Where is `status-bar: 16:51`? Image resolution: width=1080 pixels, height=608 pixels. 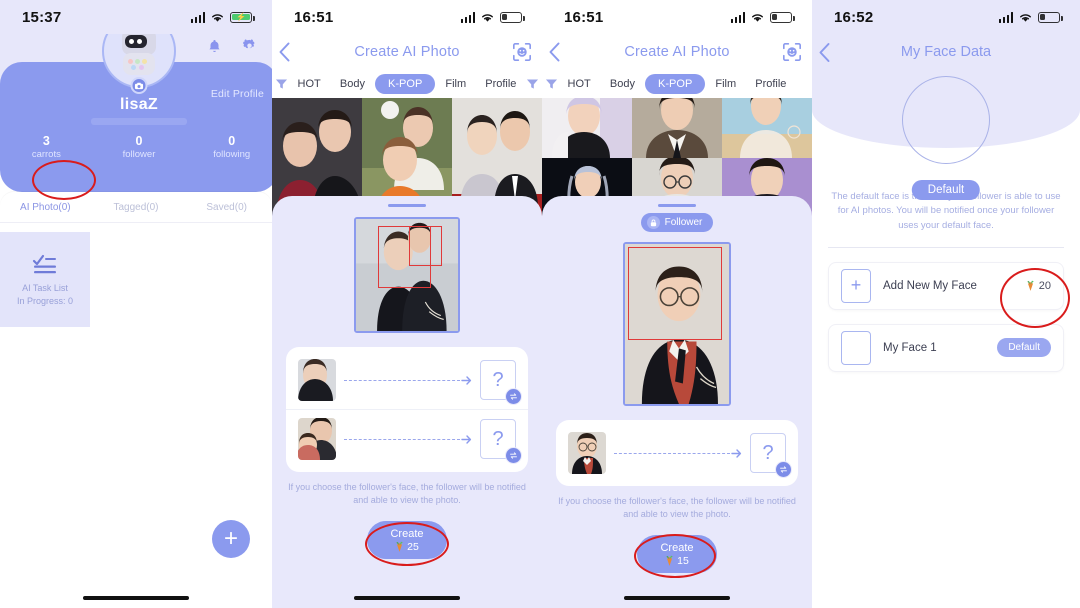
status-bar: 16:51 is located at coordinates (677, 17).